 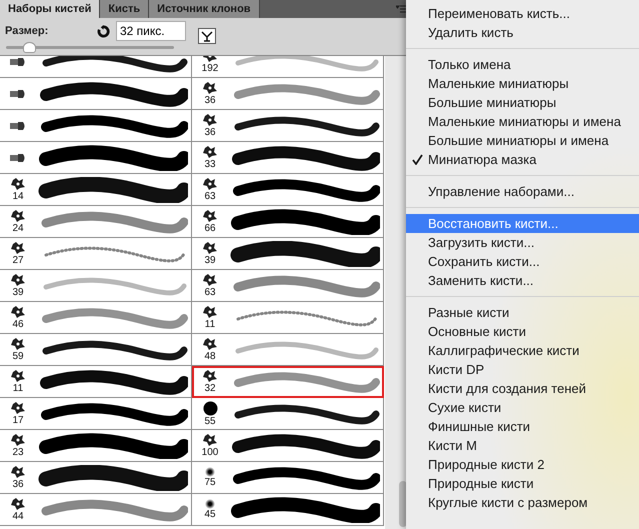 I want to click on brush-size: 32, so click(x=210, y=388).